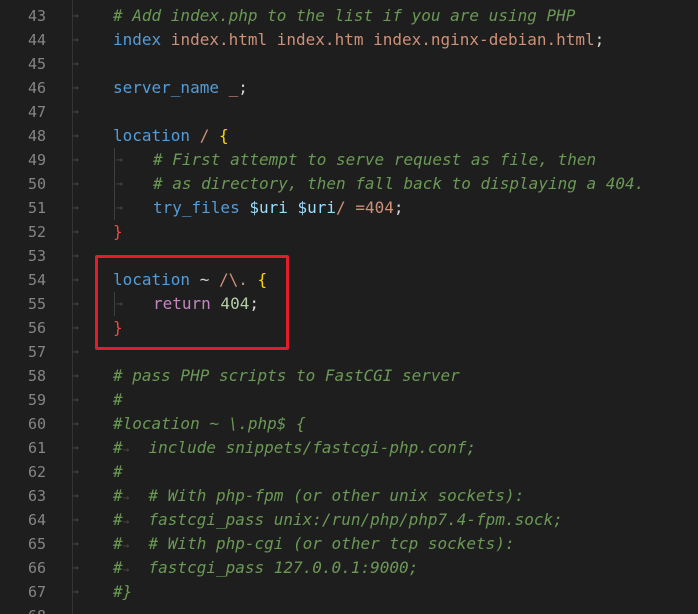 The image size is (698, 614). What do you see at coordinates (286, 376) in the screenshot?
I see `code-text: # pass PHP scripts to FastCGI server` at bounding box center [286, 376].